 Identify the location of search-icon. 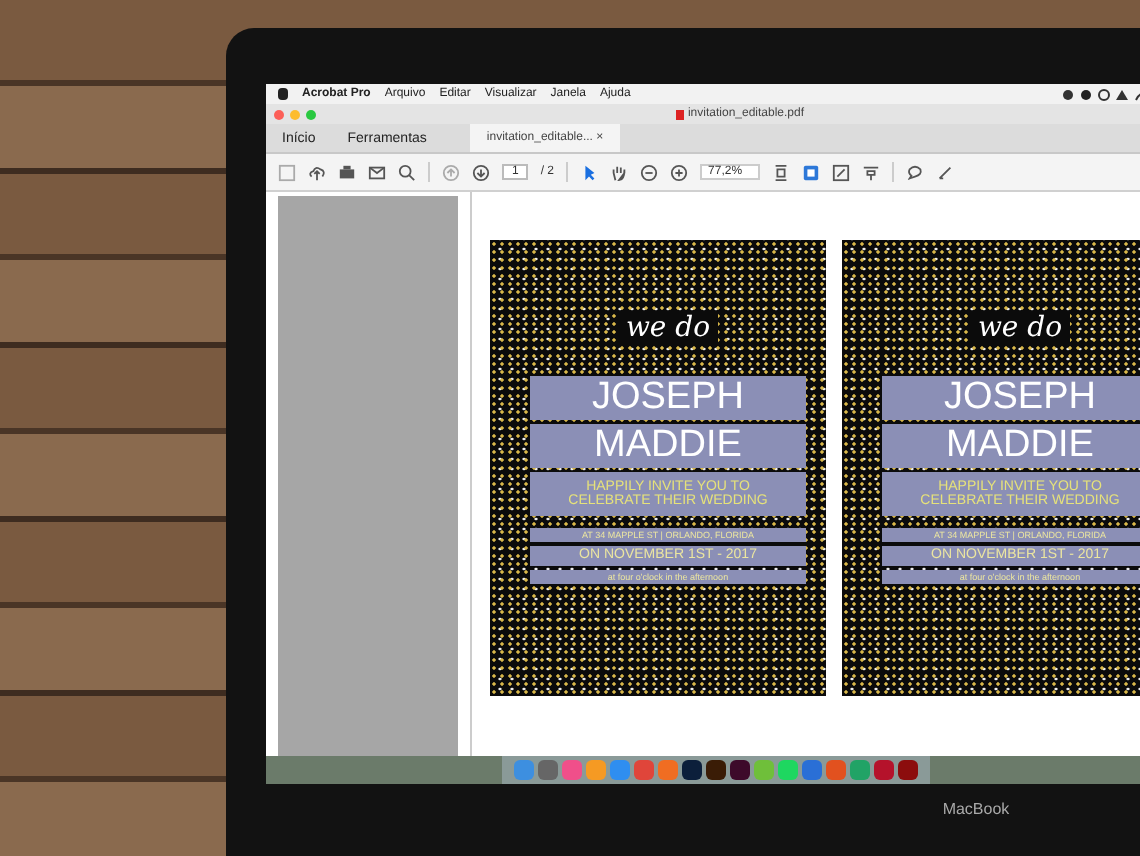
(407, 172).